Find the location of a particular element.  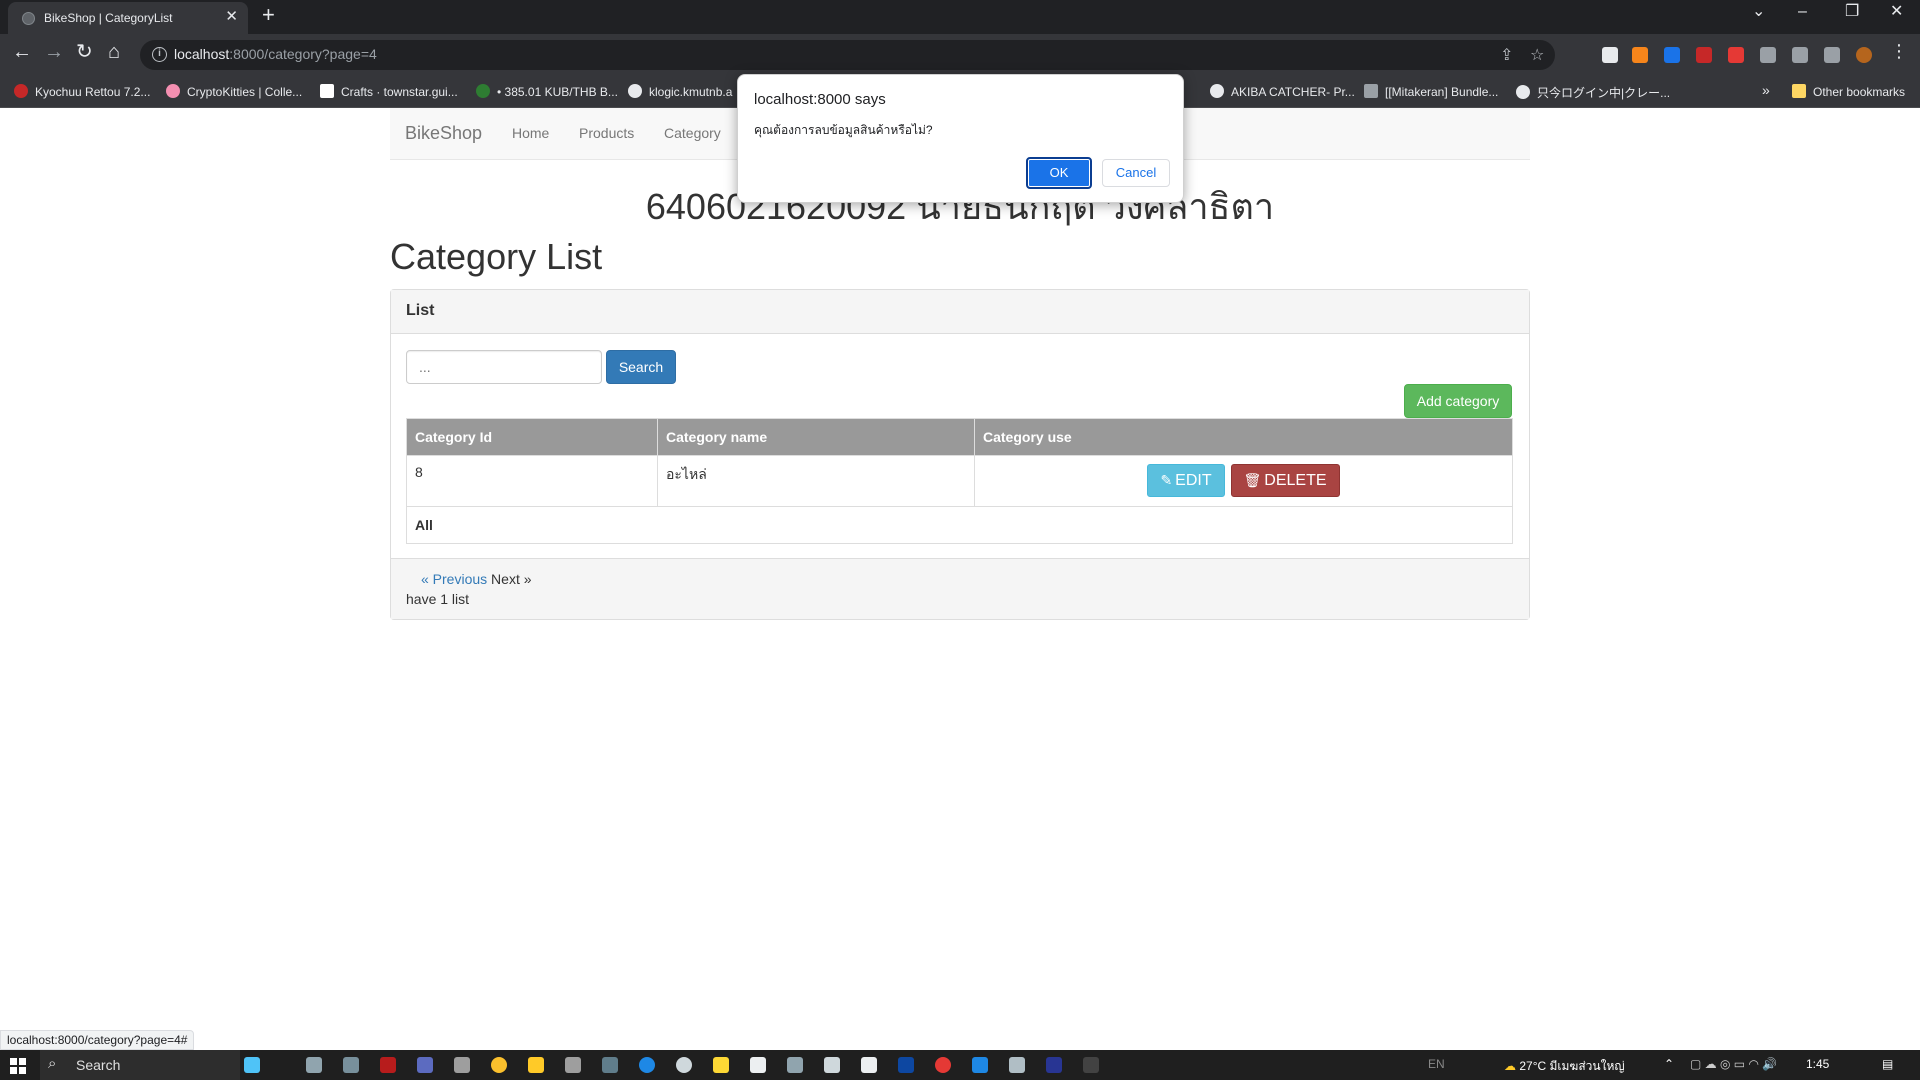

previous-page-link: « Previous is located at coordinates (454, 579).